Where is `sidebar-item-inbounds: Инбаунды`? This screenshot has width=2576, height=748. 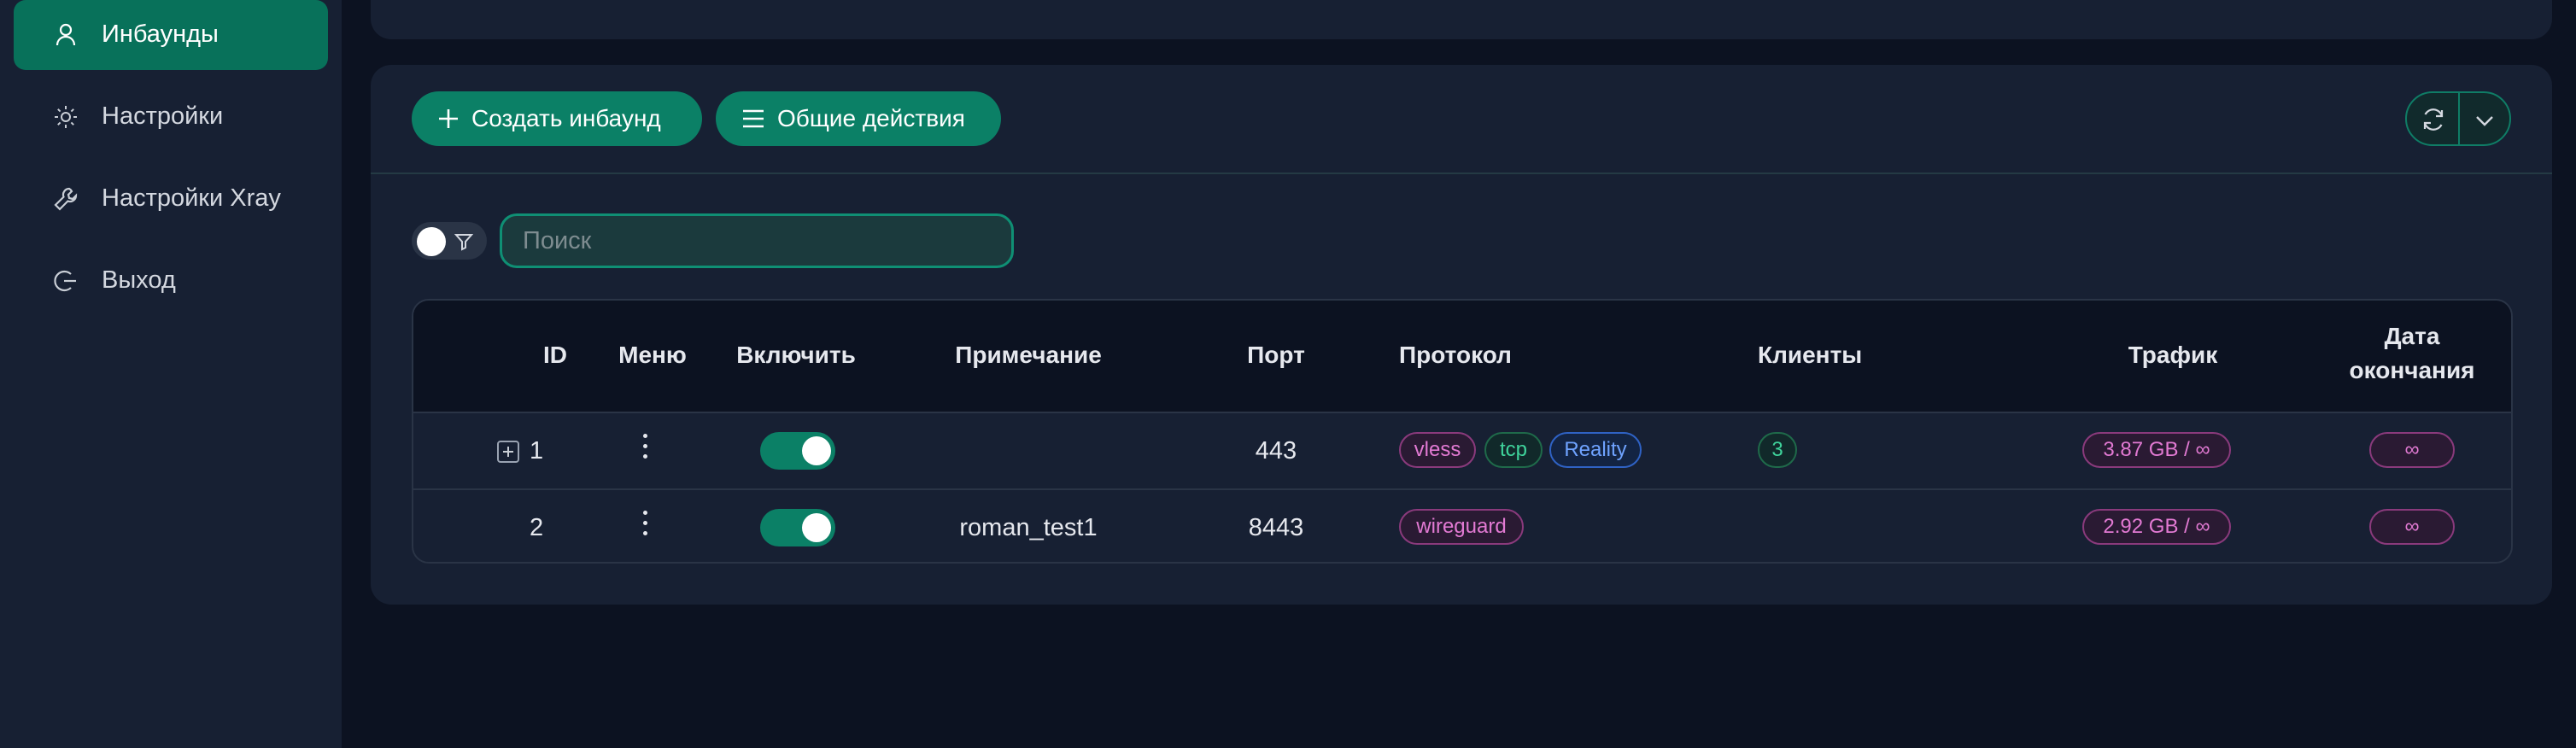 sidebar-item-inbounds: Инбаунды is located at coordinates (171, 35).